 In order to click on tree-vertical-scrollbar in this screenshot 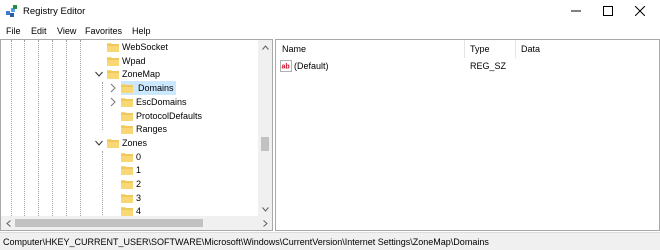, I will do `click(265, 128)`.